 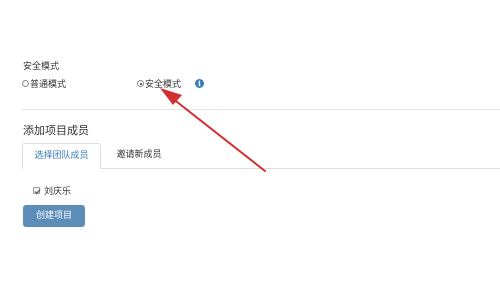 What do you see at coordinates (213, 130) in the screenshot?
I see `red-arrow-annotation` at bounding box center [213, 130].